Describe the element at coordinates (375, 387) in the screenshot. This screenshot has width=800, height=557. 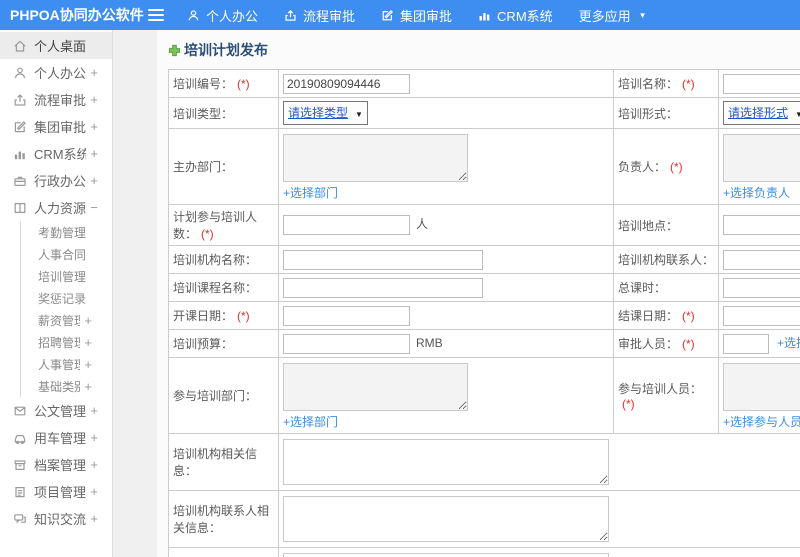
I see `join-dept-textarea` at that location.